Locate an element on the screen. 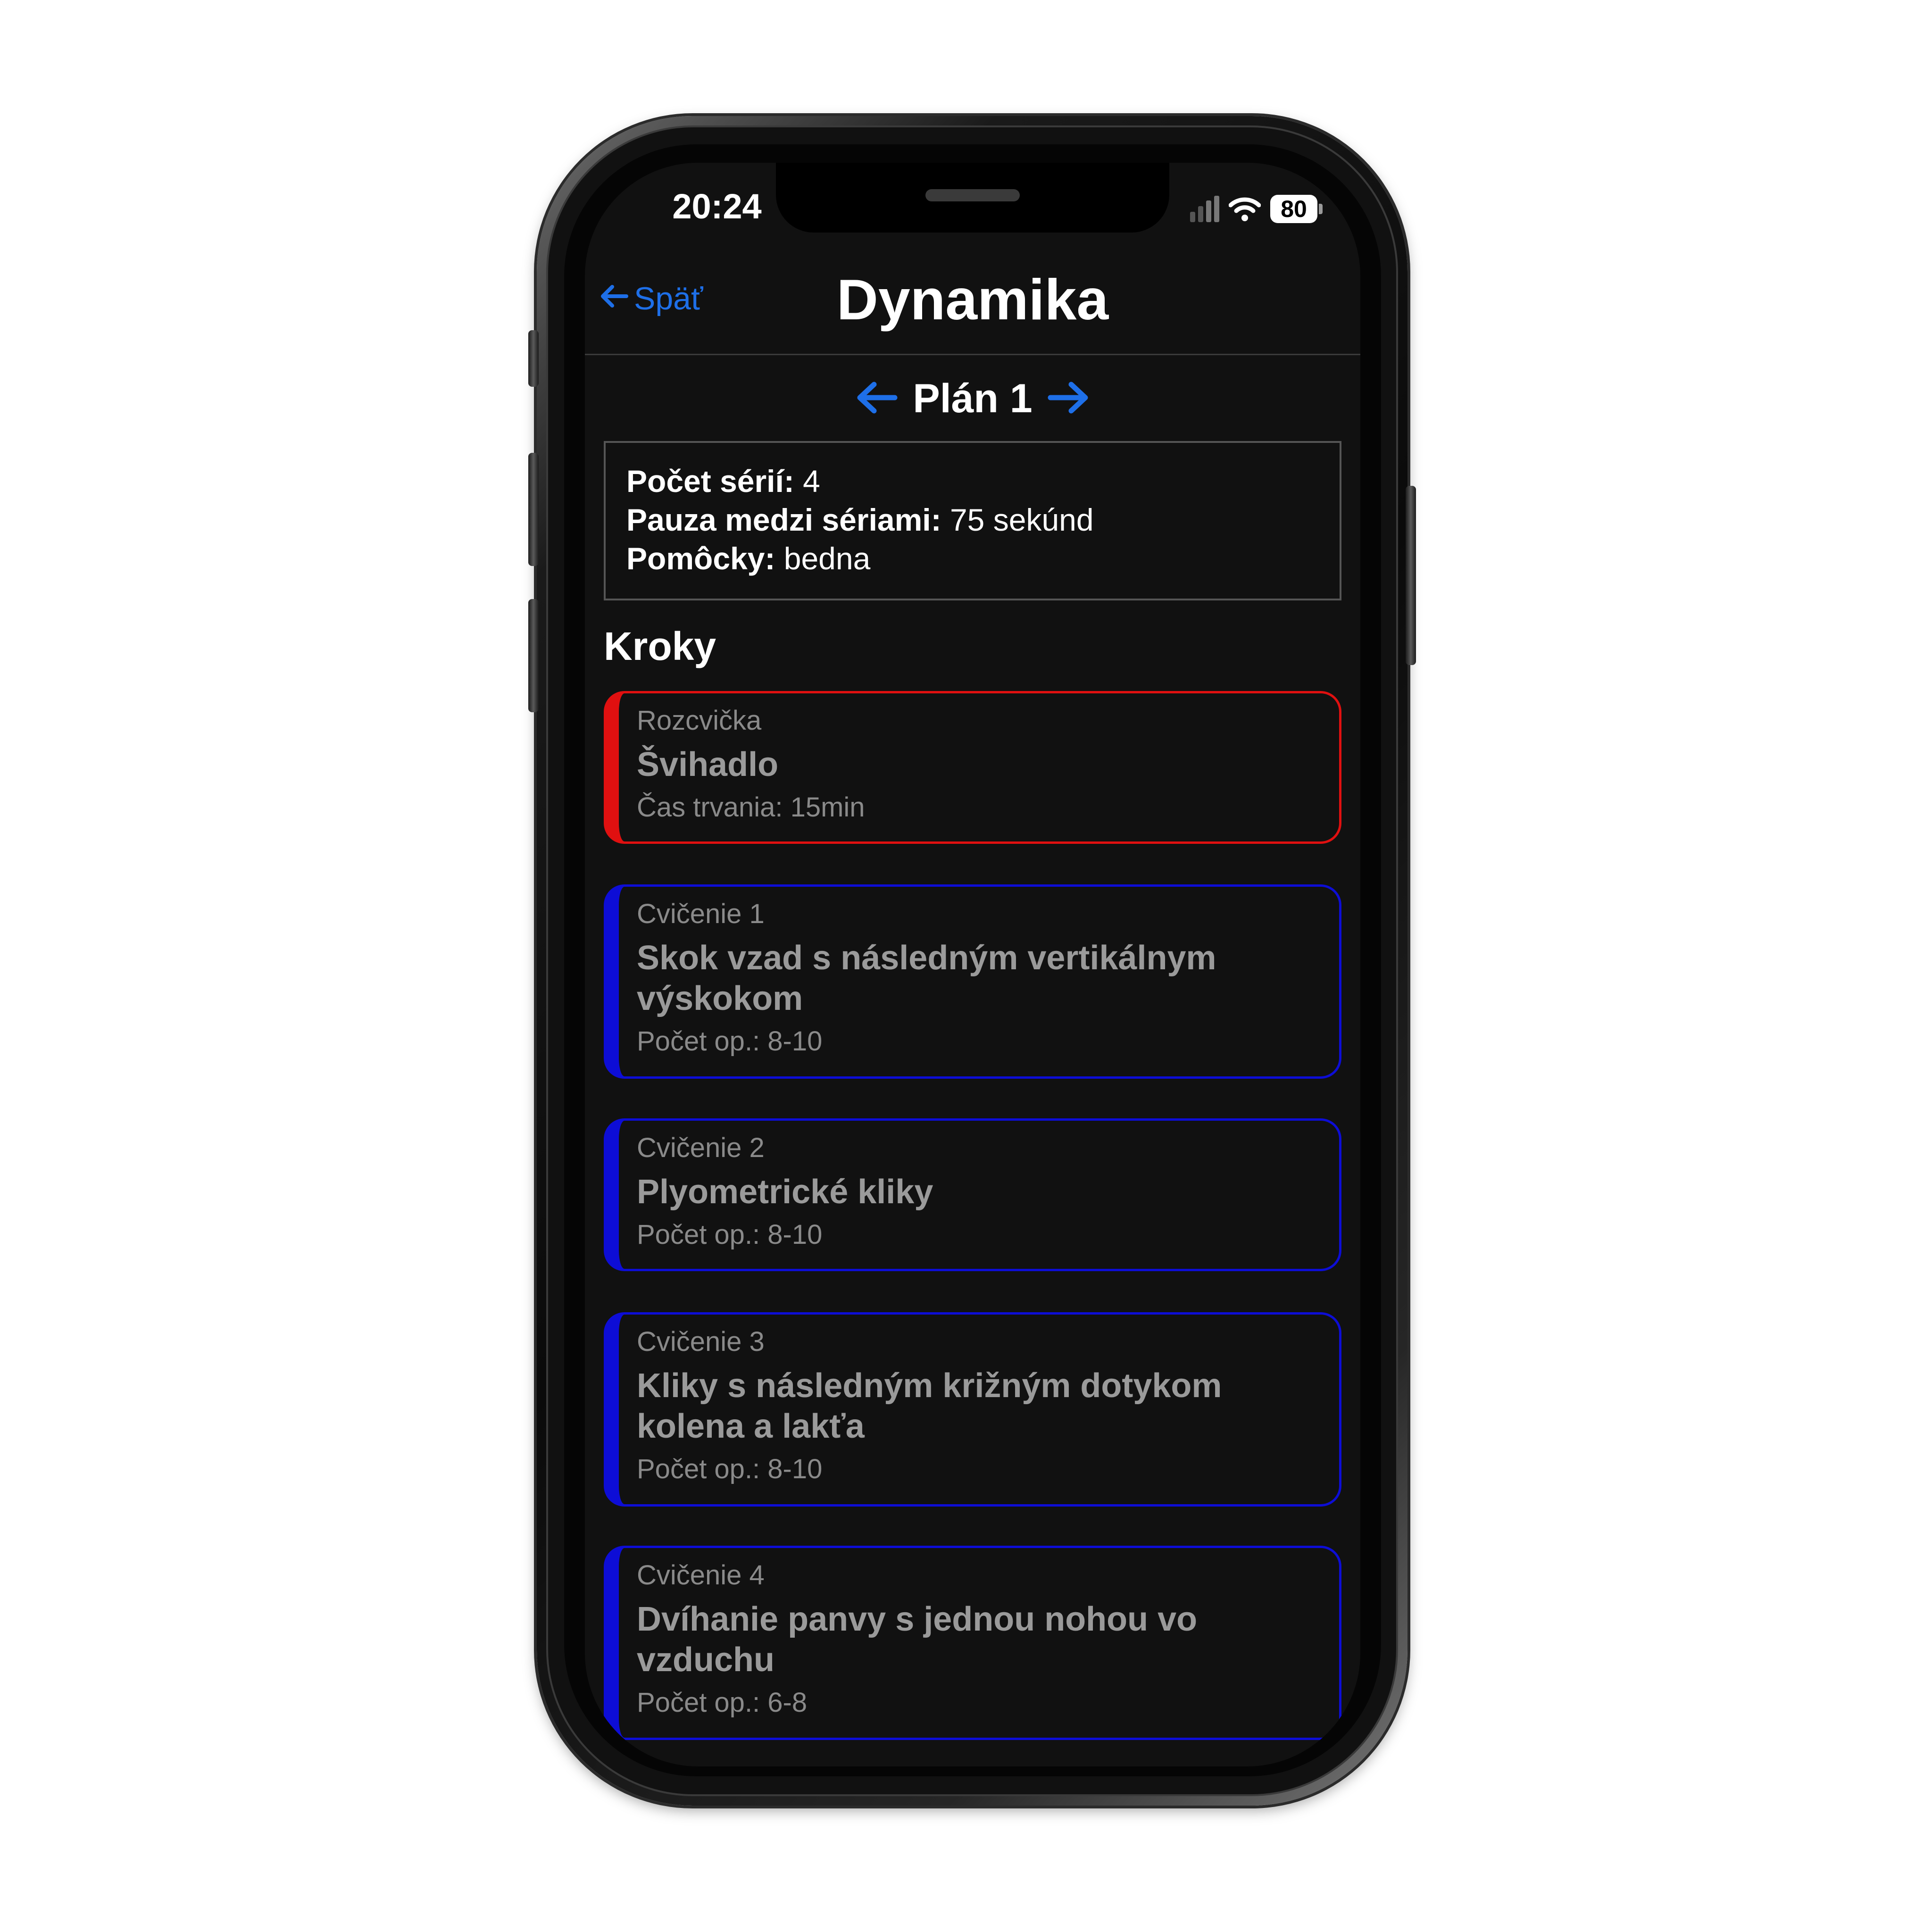 This screenshot has height=1932, width=1932. series-count-value: 4 is located at coordinates (807, 481).